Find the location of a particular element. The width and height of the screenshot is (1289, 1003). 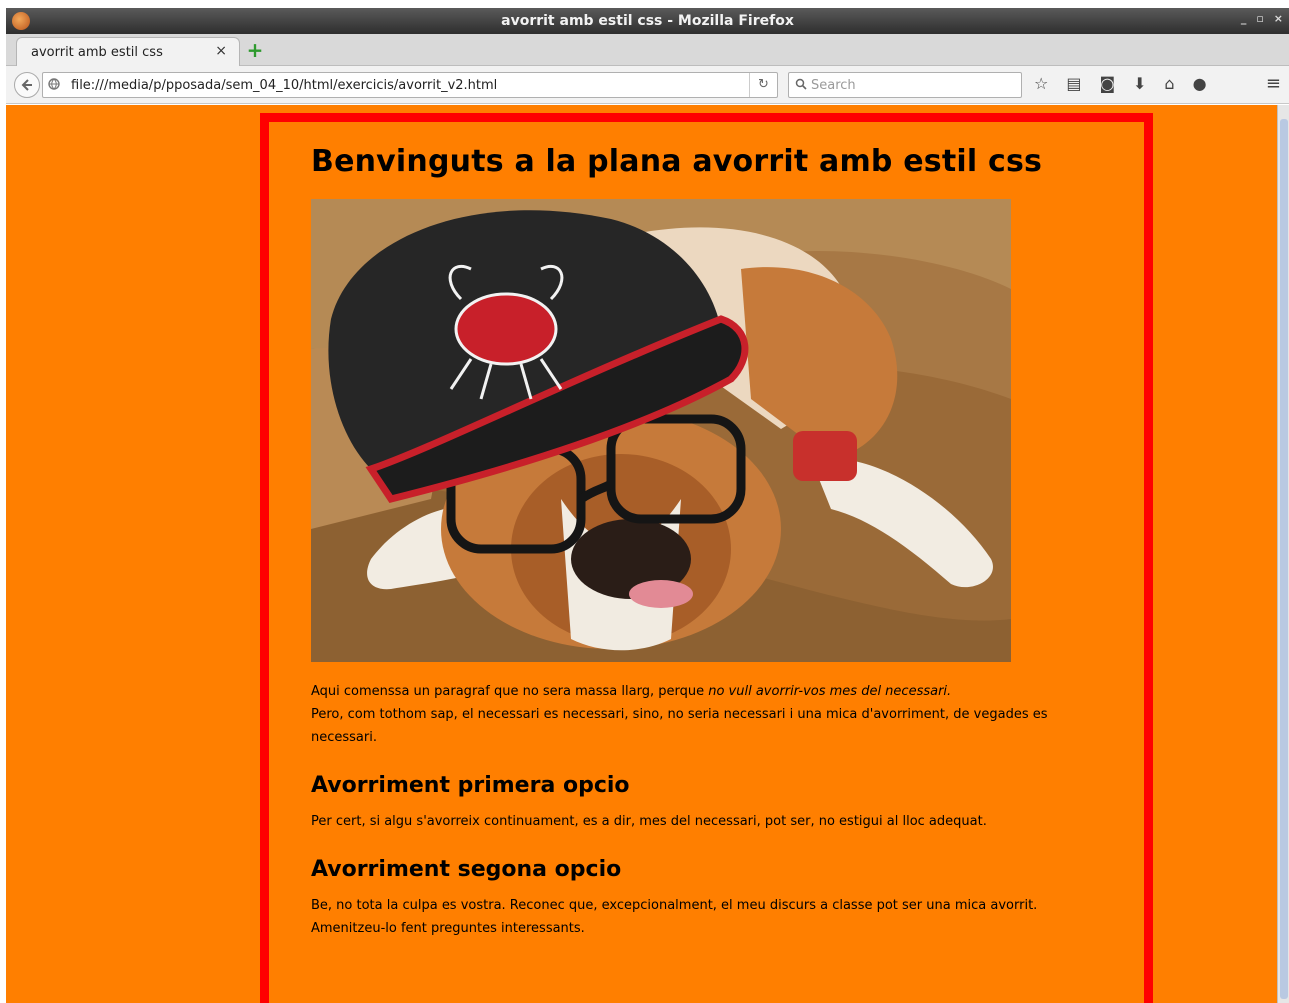

window-controls: _ ▫ × is located at coordinates (1262, 18).